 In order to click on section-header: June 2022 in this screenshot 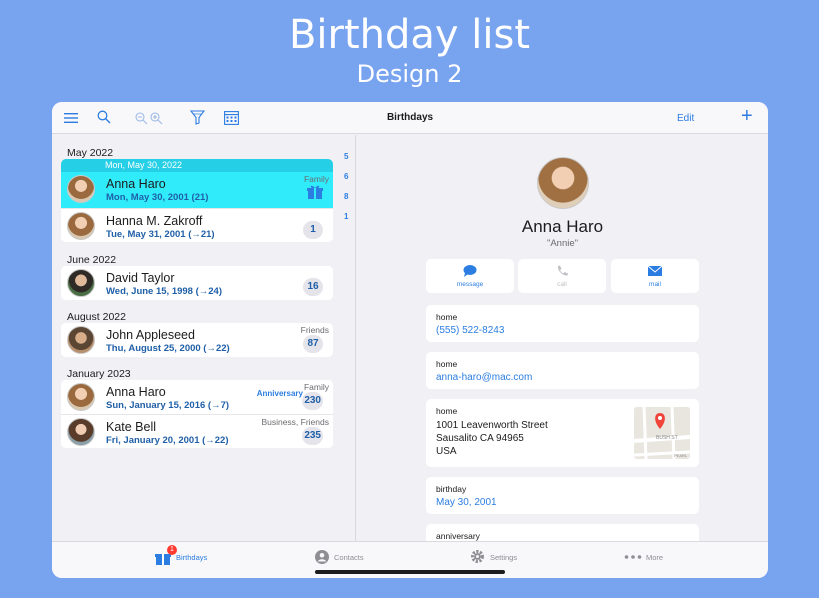, I will do `click(92, 260)`.